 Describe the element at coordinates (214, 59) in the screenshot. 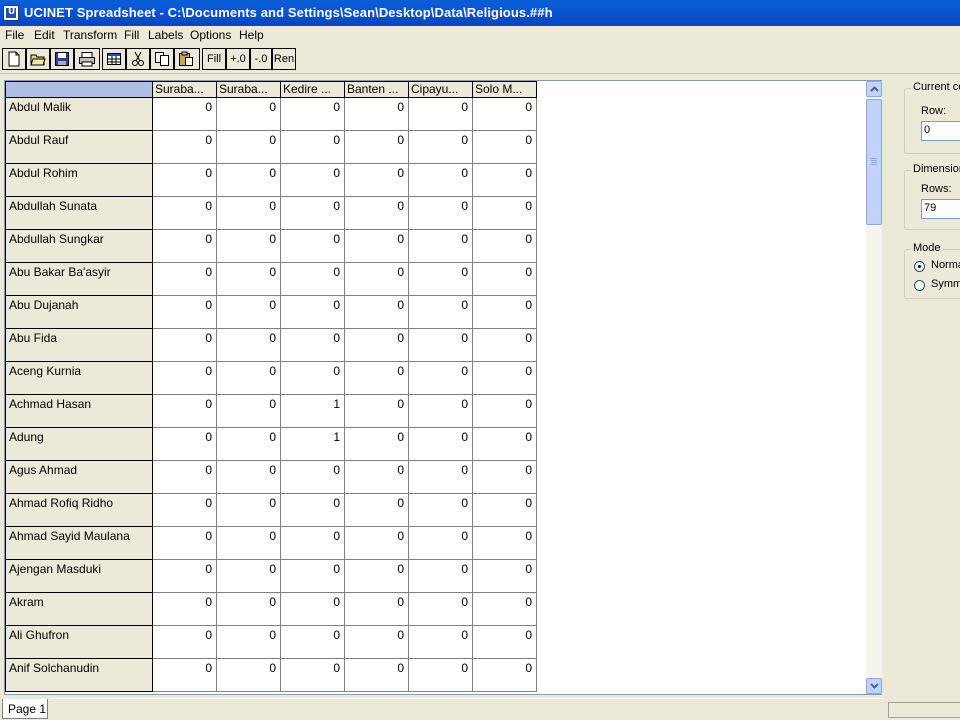

I see `fill-button: Fill` at that location.